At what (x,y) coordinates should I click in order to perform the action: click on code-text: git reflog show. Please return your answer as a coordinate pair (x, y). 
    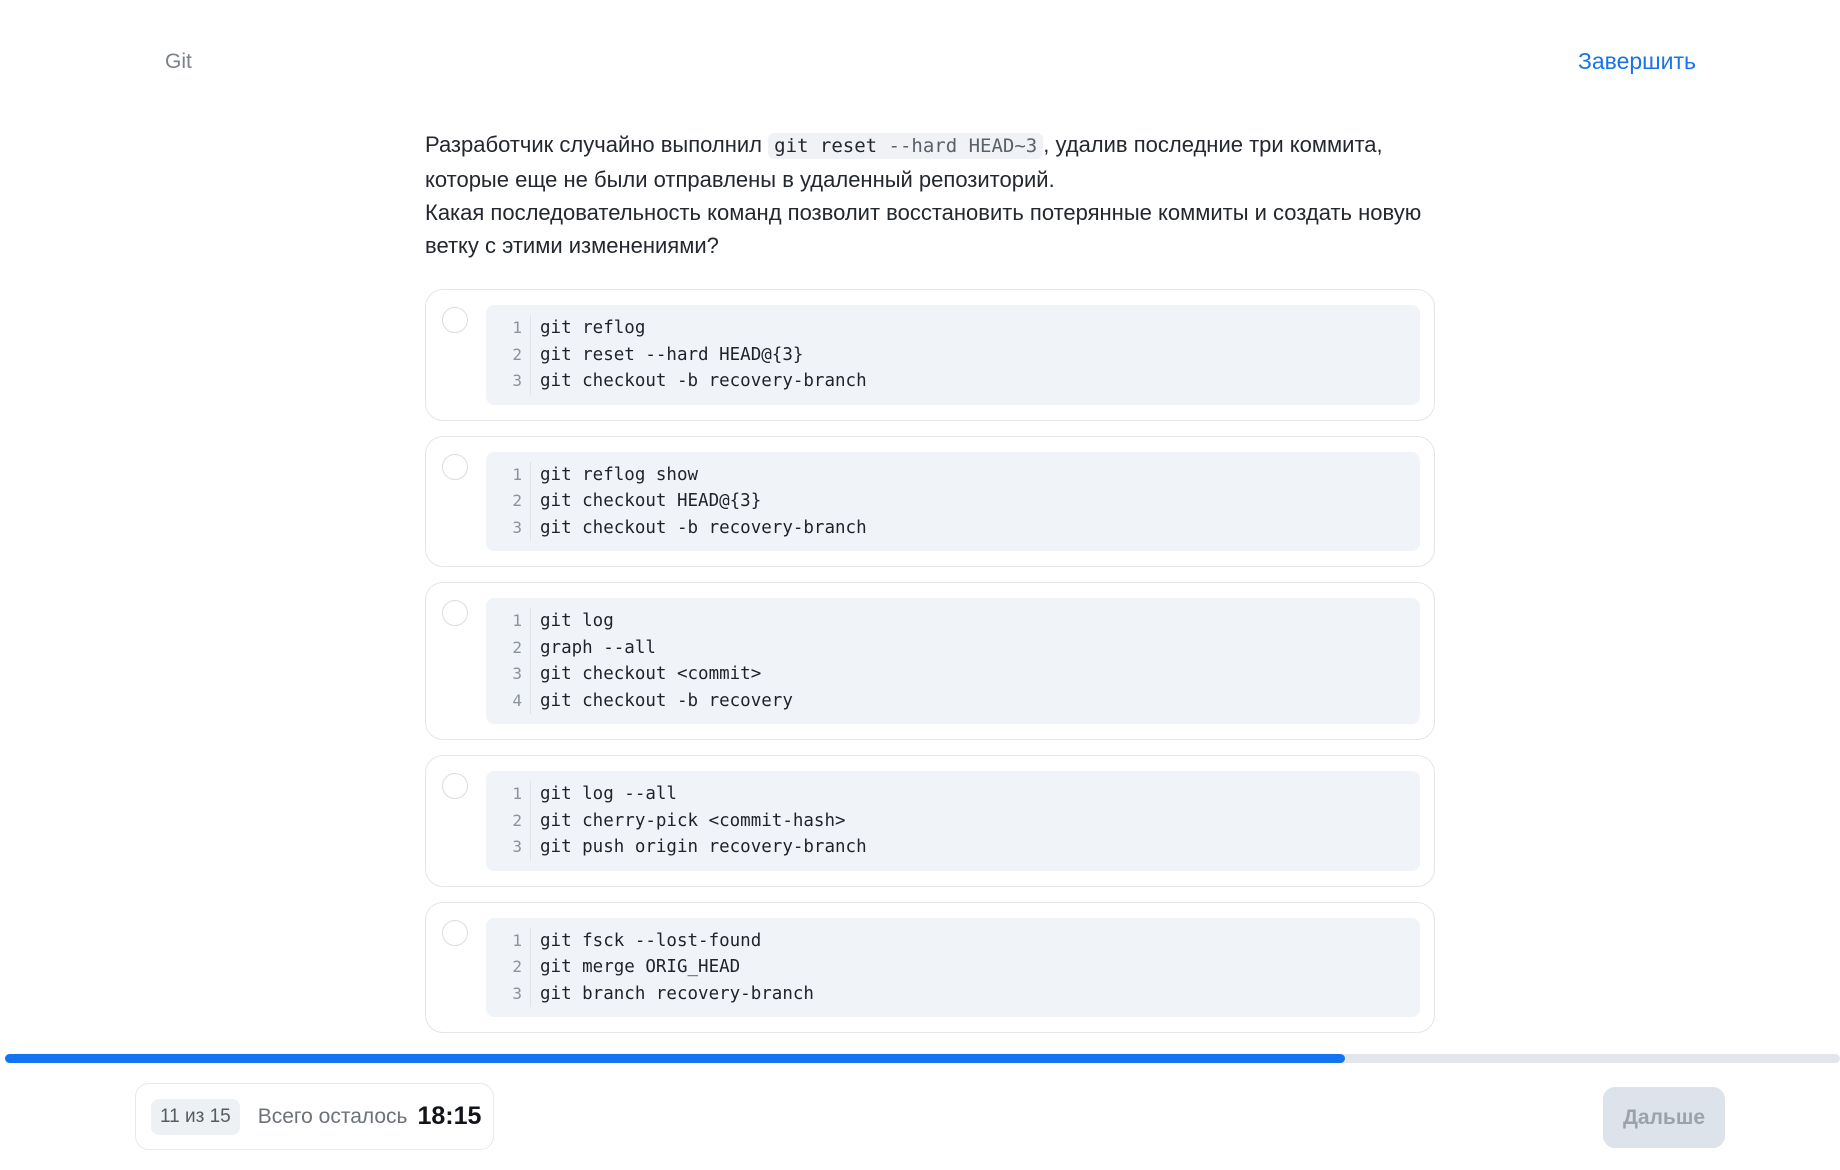
    Looking at the image, I should click on (619, 474).